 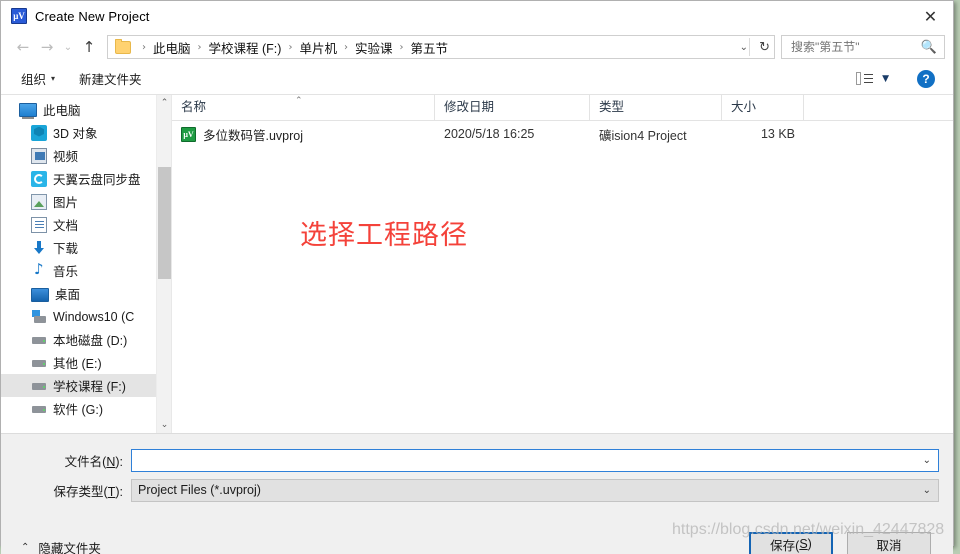 I want to click on desktop-icon, so click(x=40, y=294).